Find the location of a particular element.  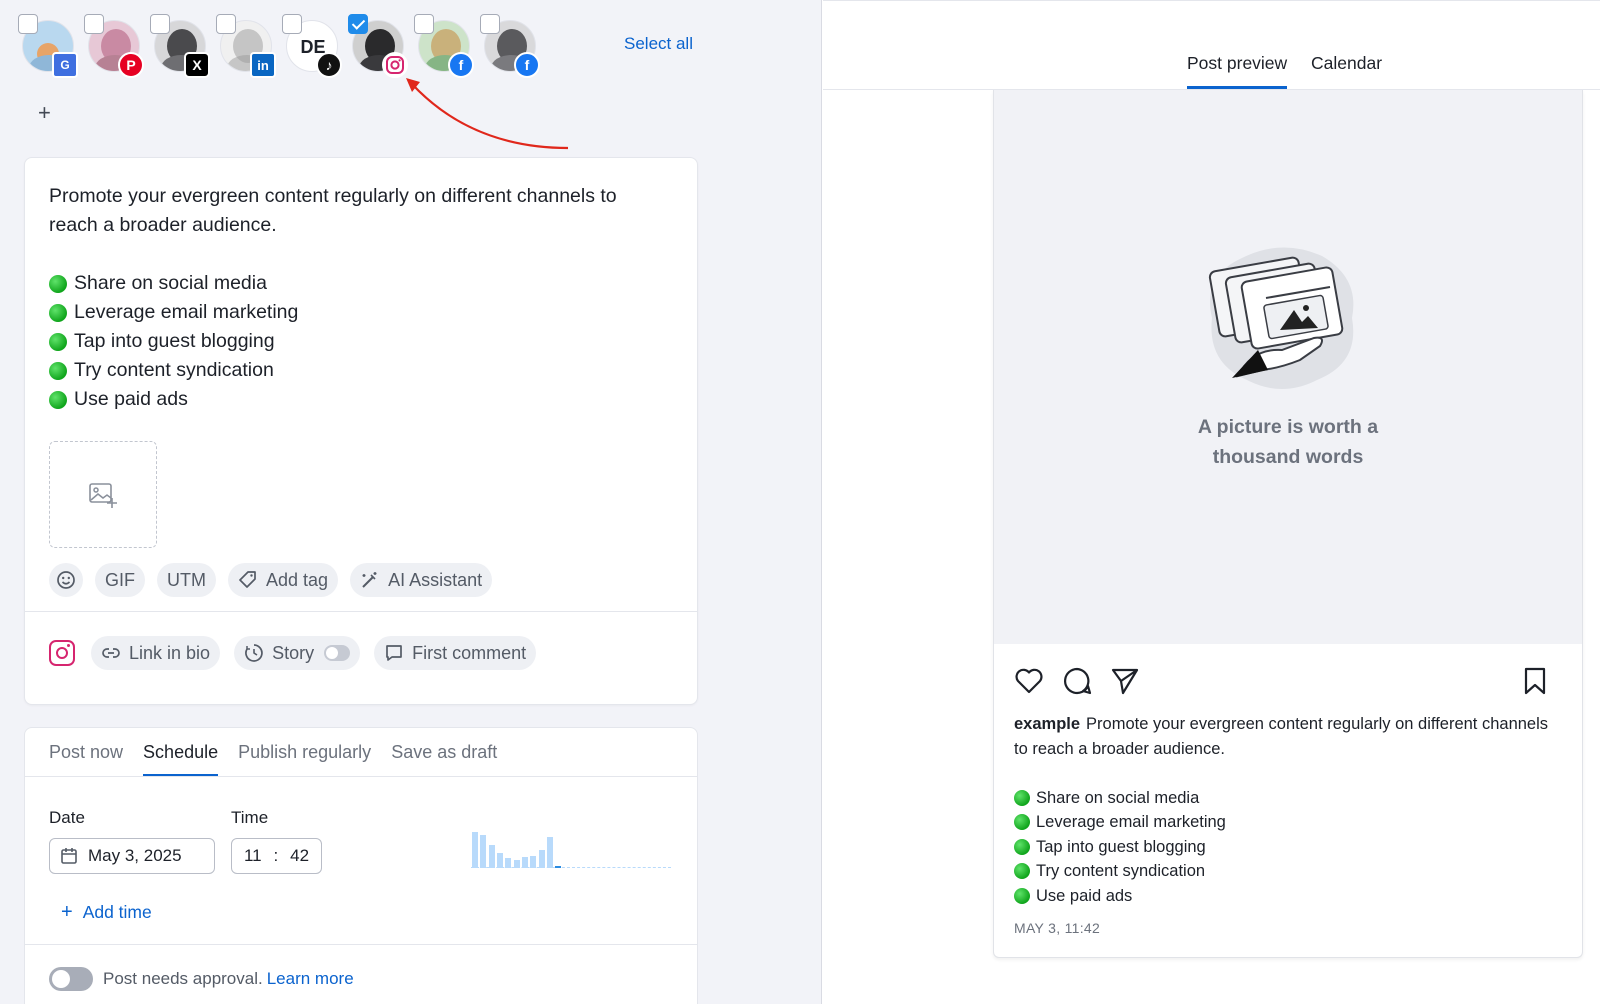

add-tag-button: Add tag is located at coordinates (283, 580).